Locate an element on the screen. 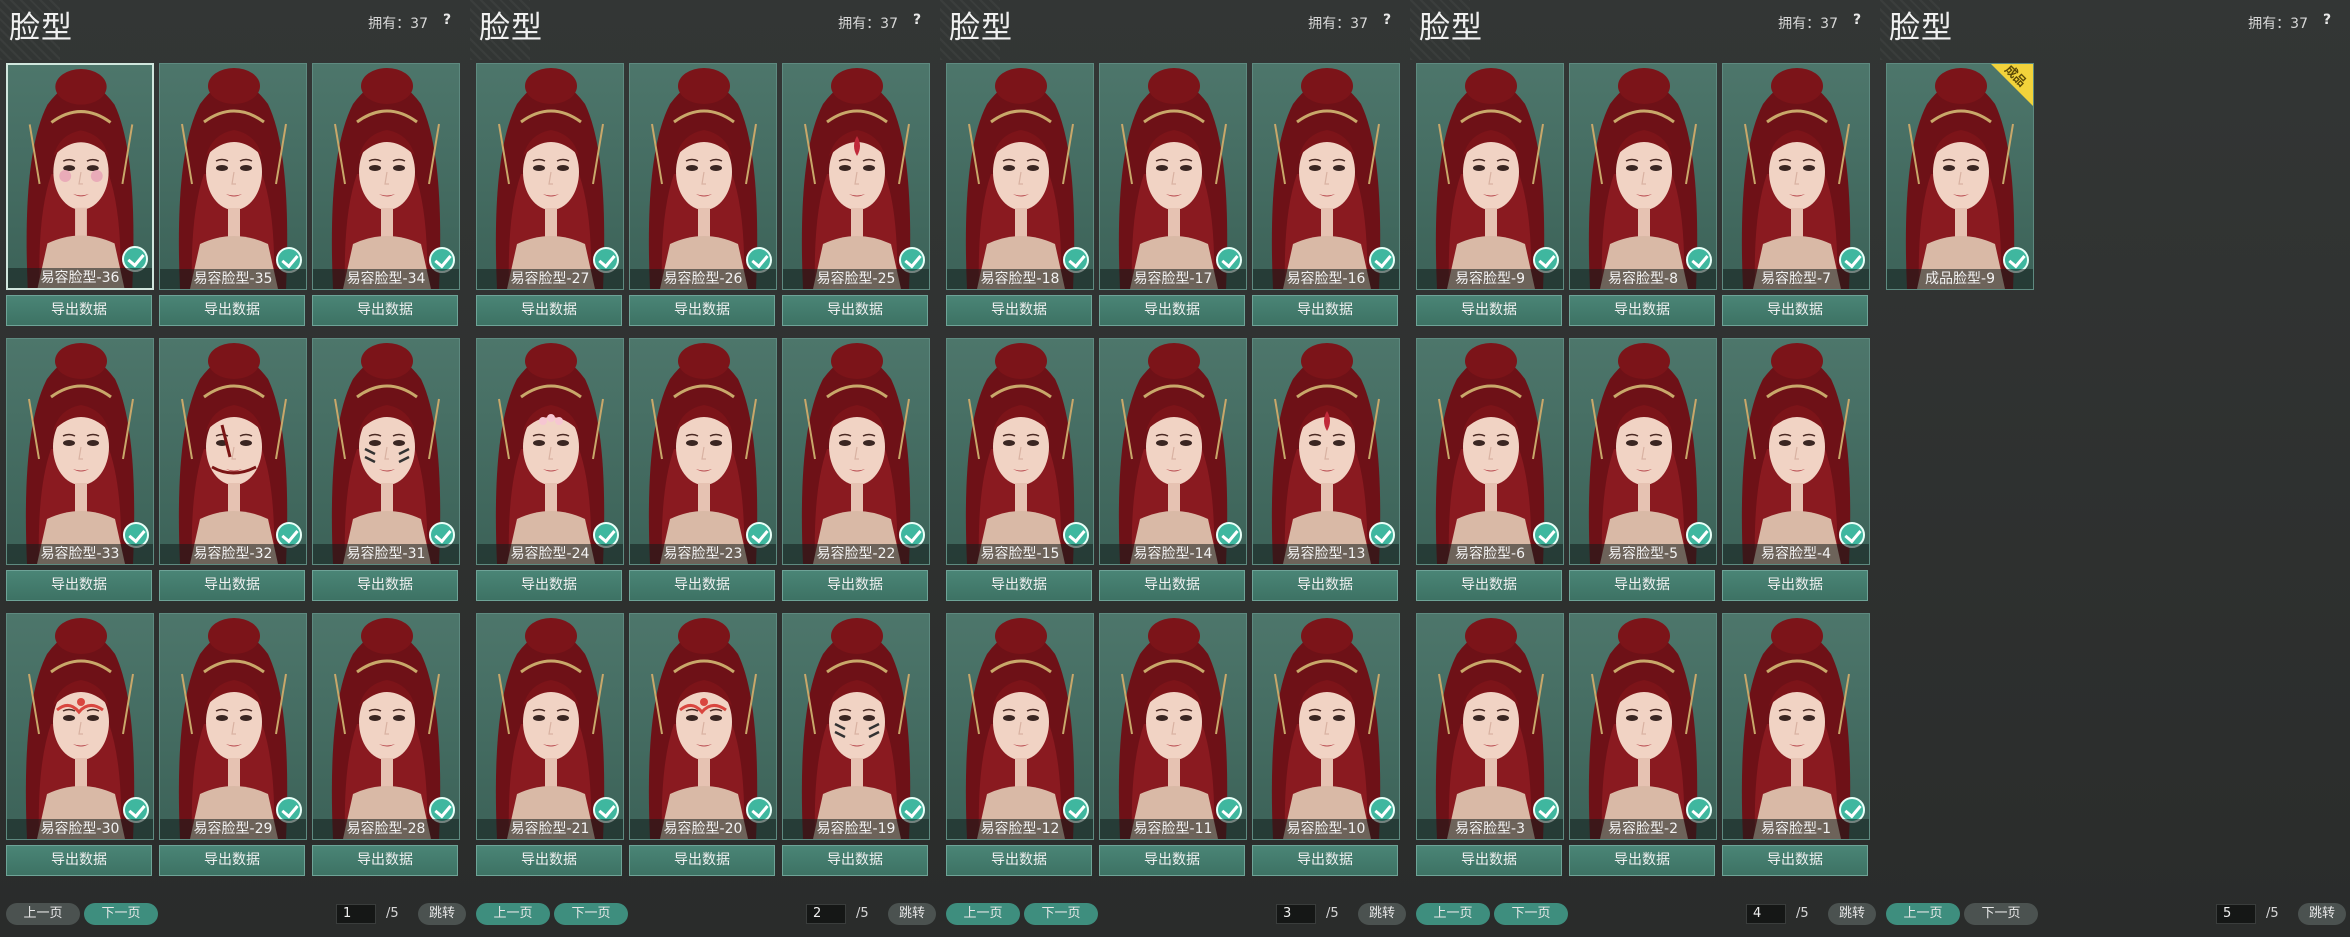 This screenshot has width=2350, height=937. face-card: 易容脸型-29 is located at coordinates (233, 726).